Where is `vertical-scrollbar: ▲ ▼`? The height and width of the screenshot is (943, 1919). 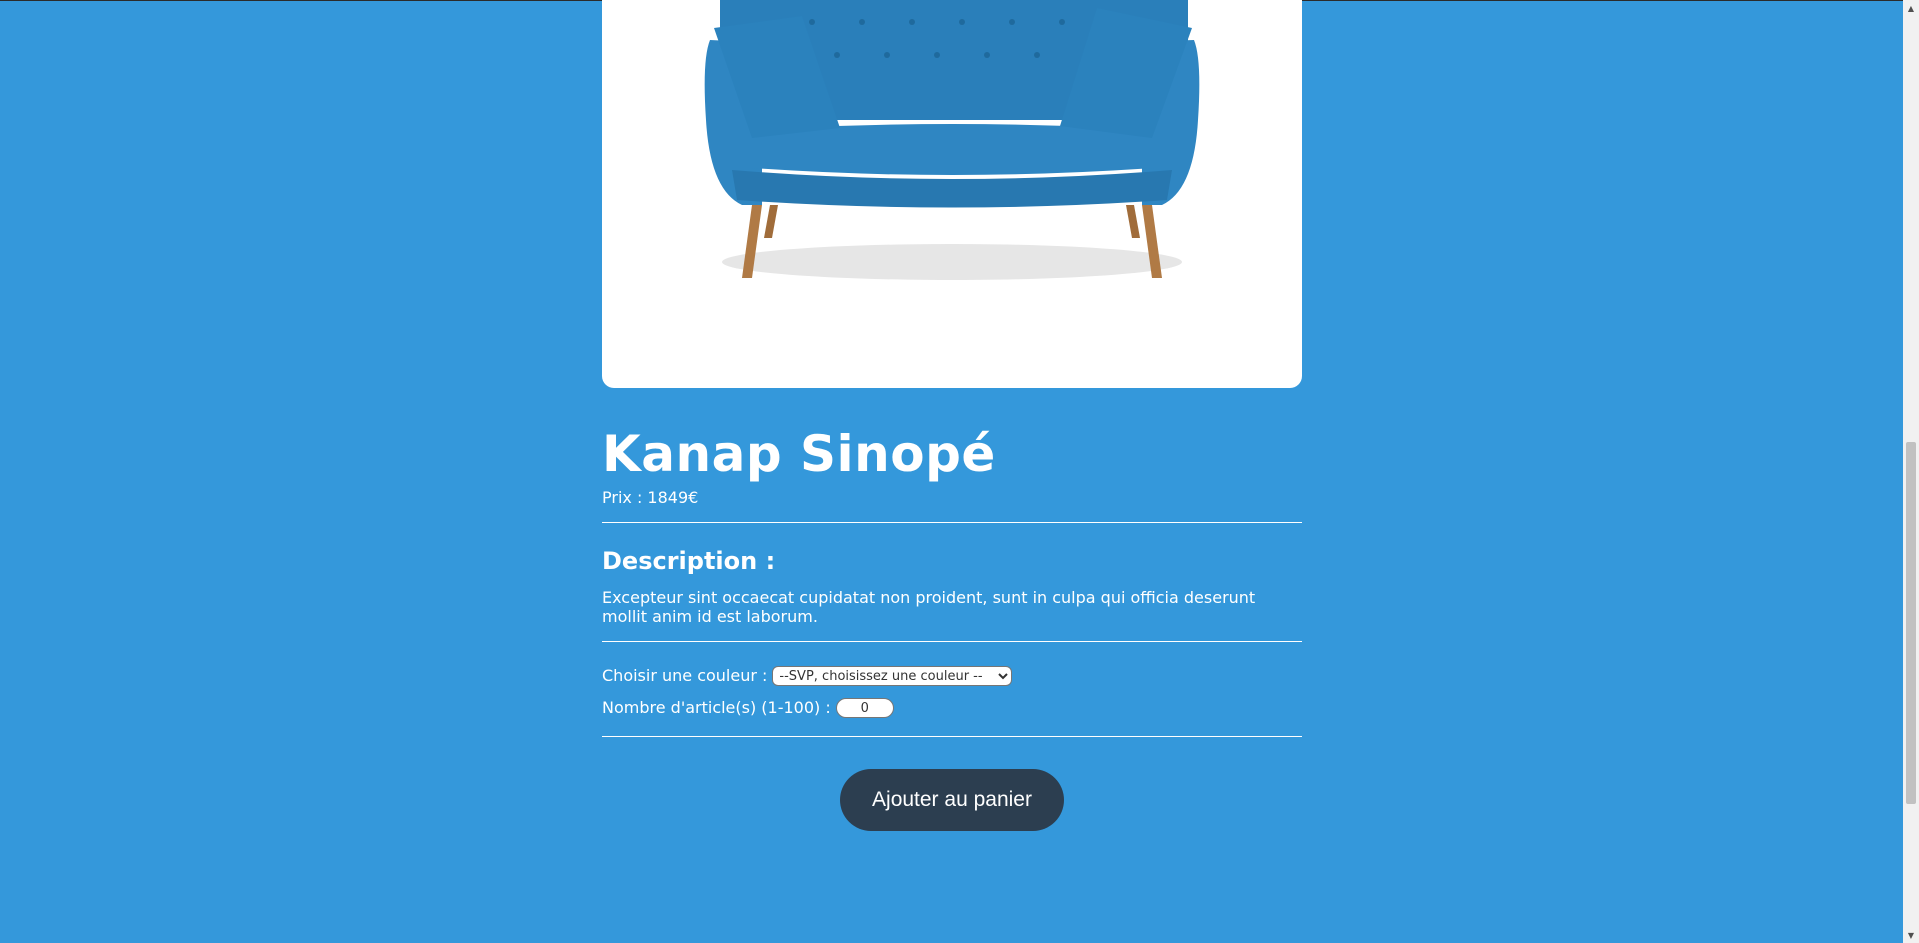 vertical-scrollbar: ▲ ▼ is located at coordinates (1911, 471).